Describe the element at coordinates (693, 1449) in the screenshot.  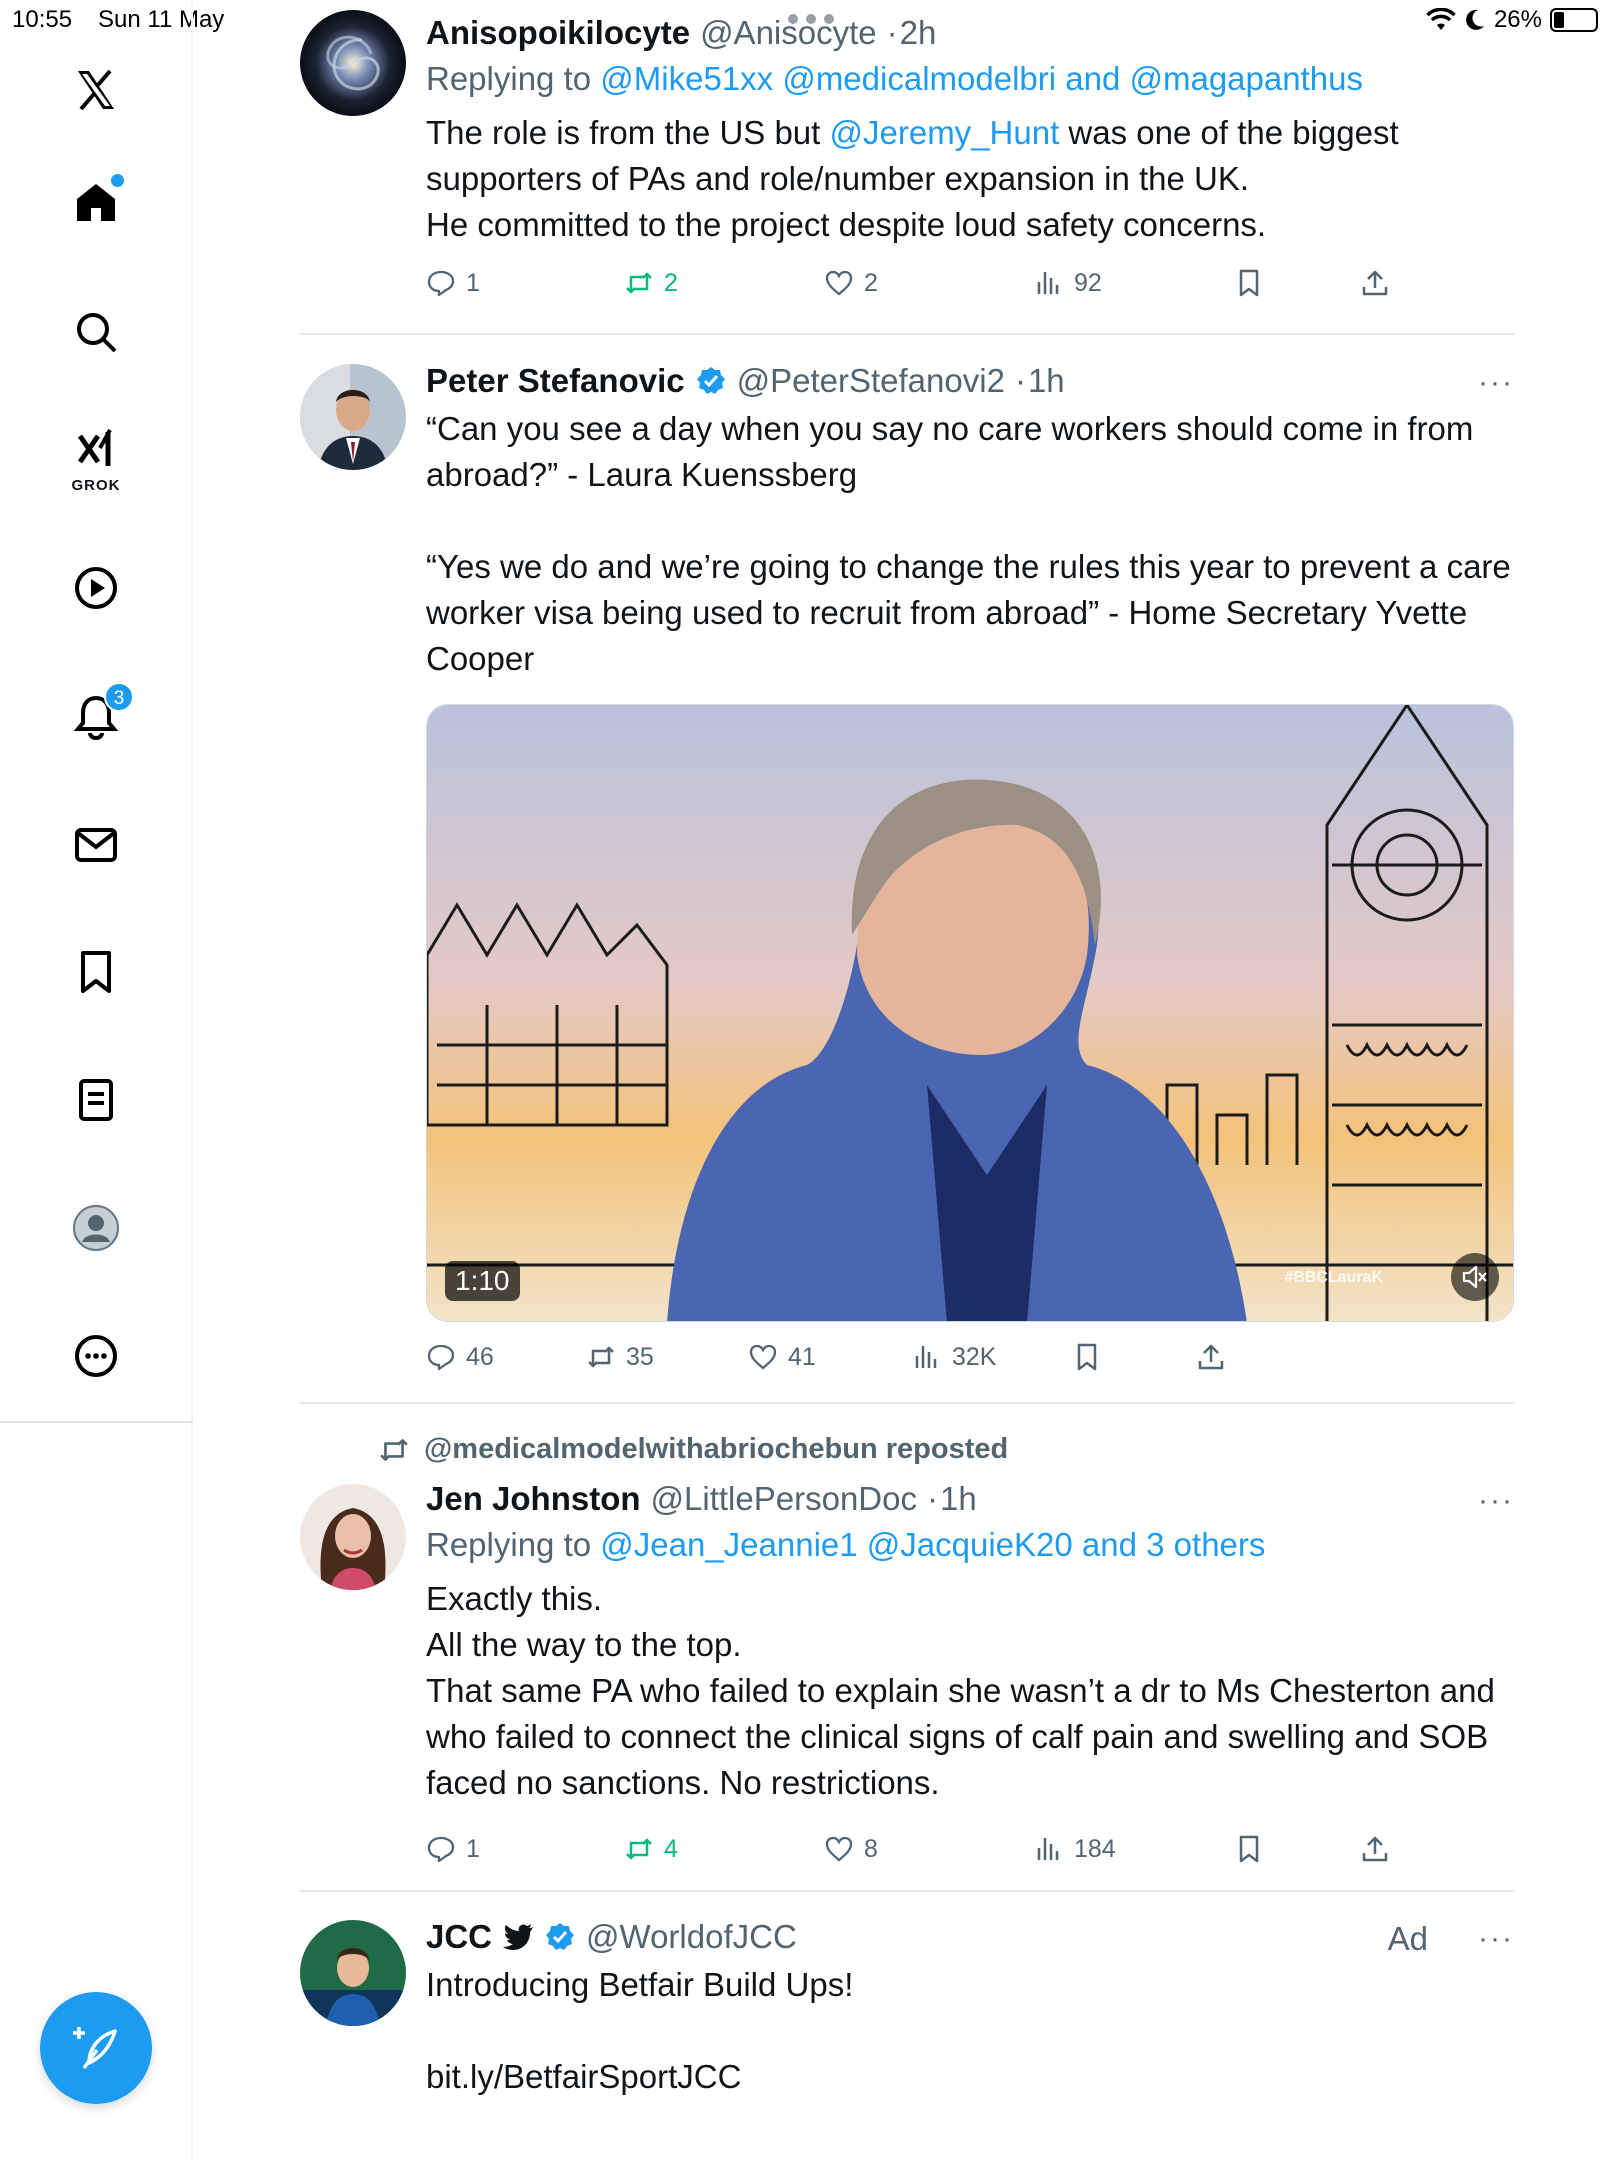
I see `repost-indicator: @medicalmodelwithabriochebun reposted` at that location.